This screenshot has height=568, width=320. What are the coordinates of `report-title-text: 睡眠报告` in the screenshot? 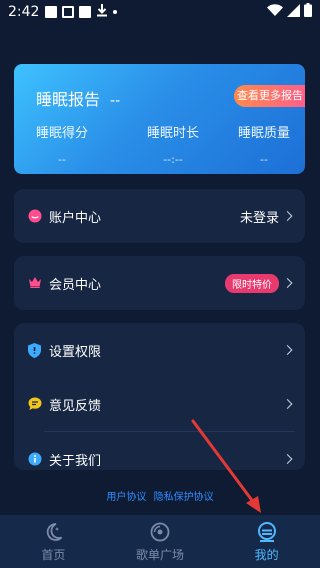 It's located at (68, 99).